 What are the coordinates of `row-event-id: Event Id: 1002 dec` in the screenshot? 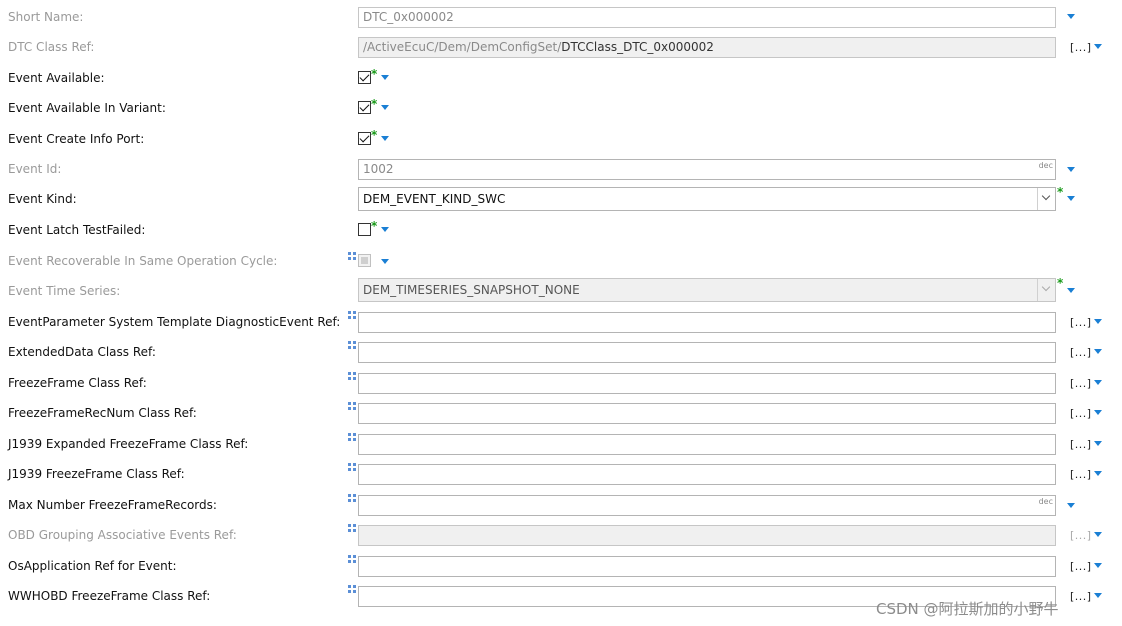 It's located at (561, 169).